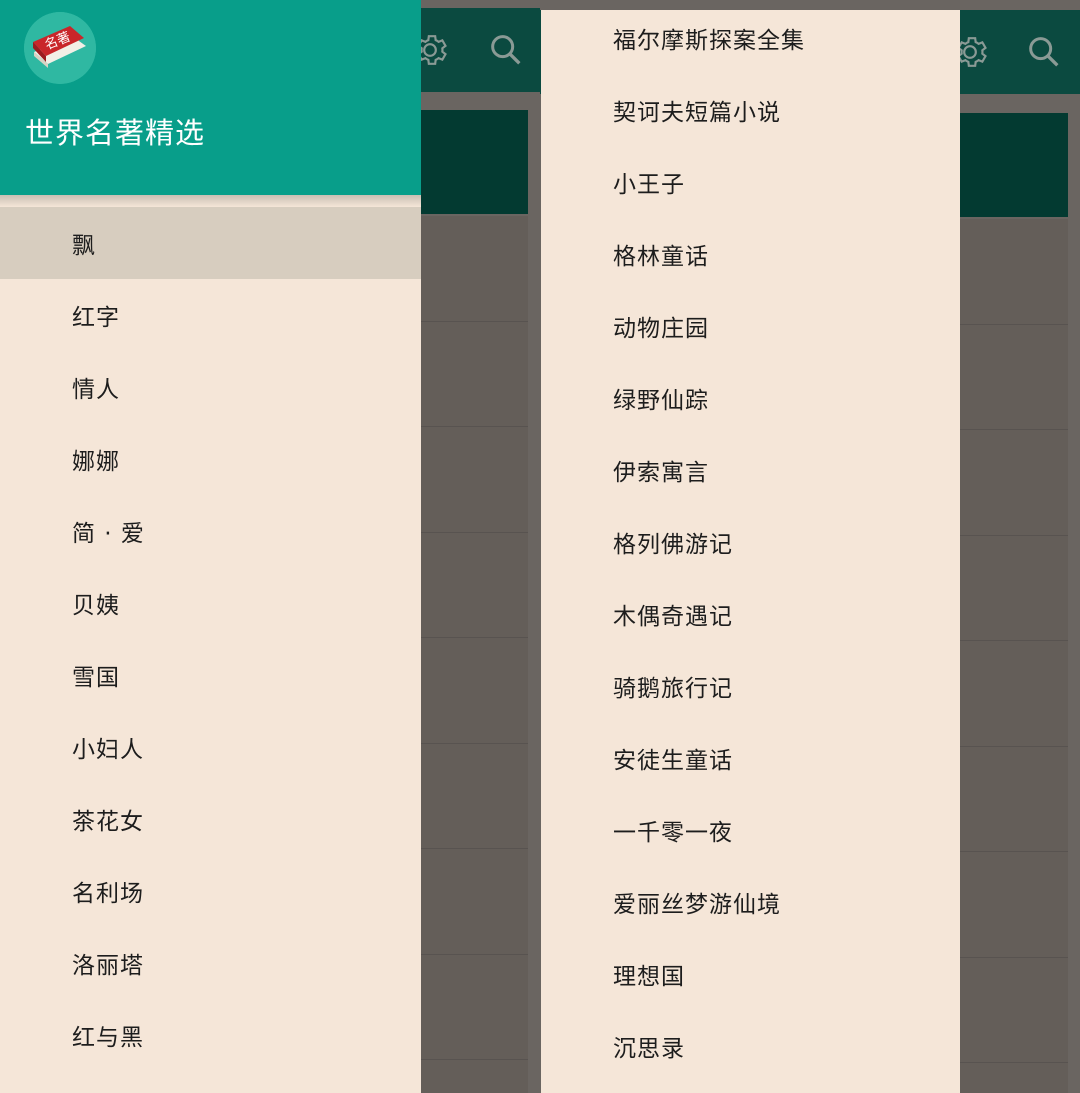  What do you see at coordinates (673, 833) in the screenshot?
I see `menu-item-label: 一千零一夜` at bounding box center [673, 833].